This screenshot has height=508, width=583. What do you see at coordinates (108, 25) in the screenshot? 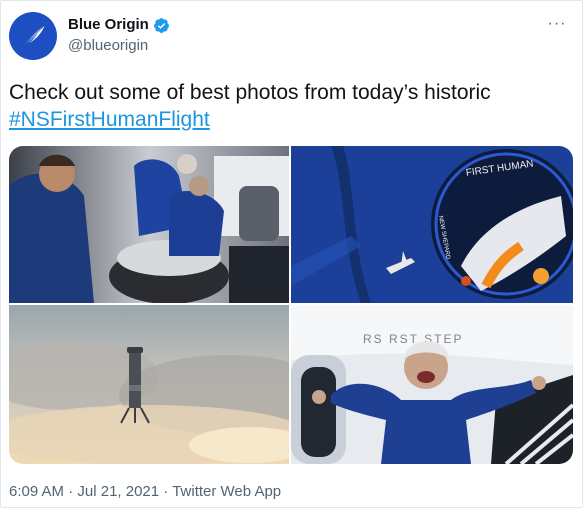
I see `author-display-name: Blue Origin` at bounding box center [108, 25].